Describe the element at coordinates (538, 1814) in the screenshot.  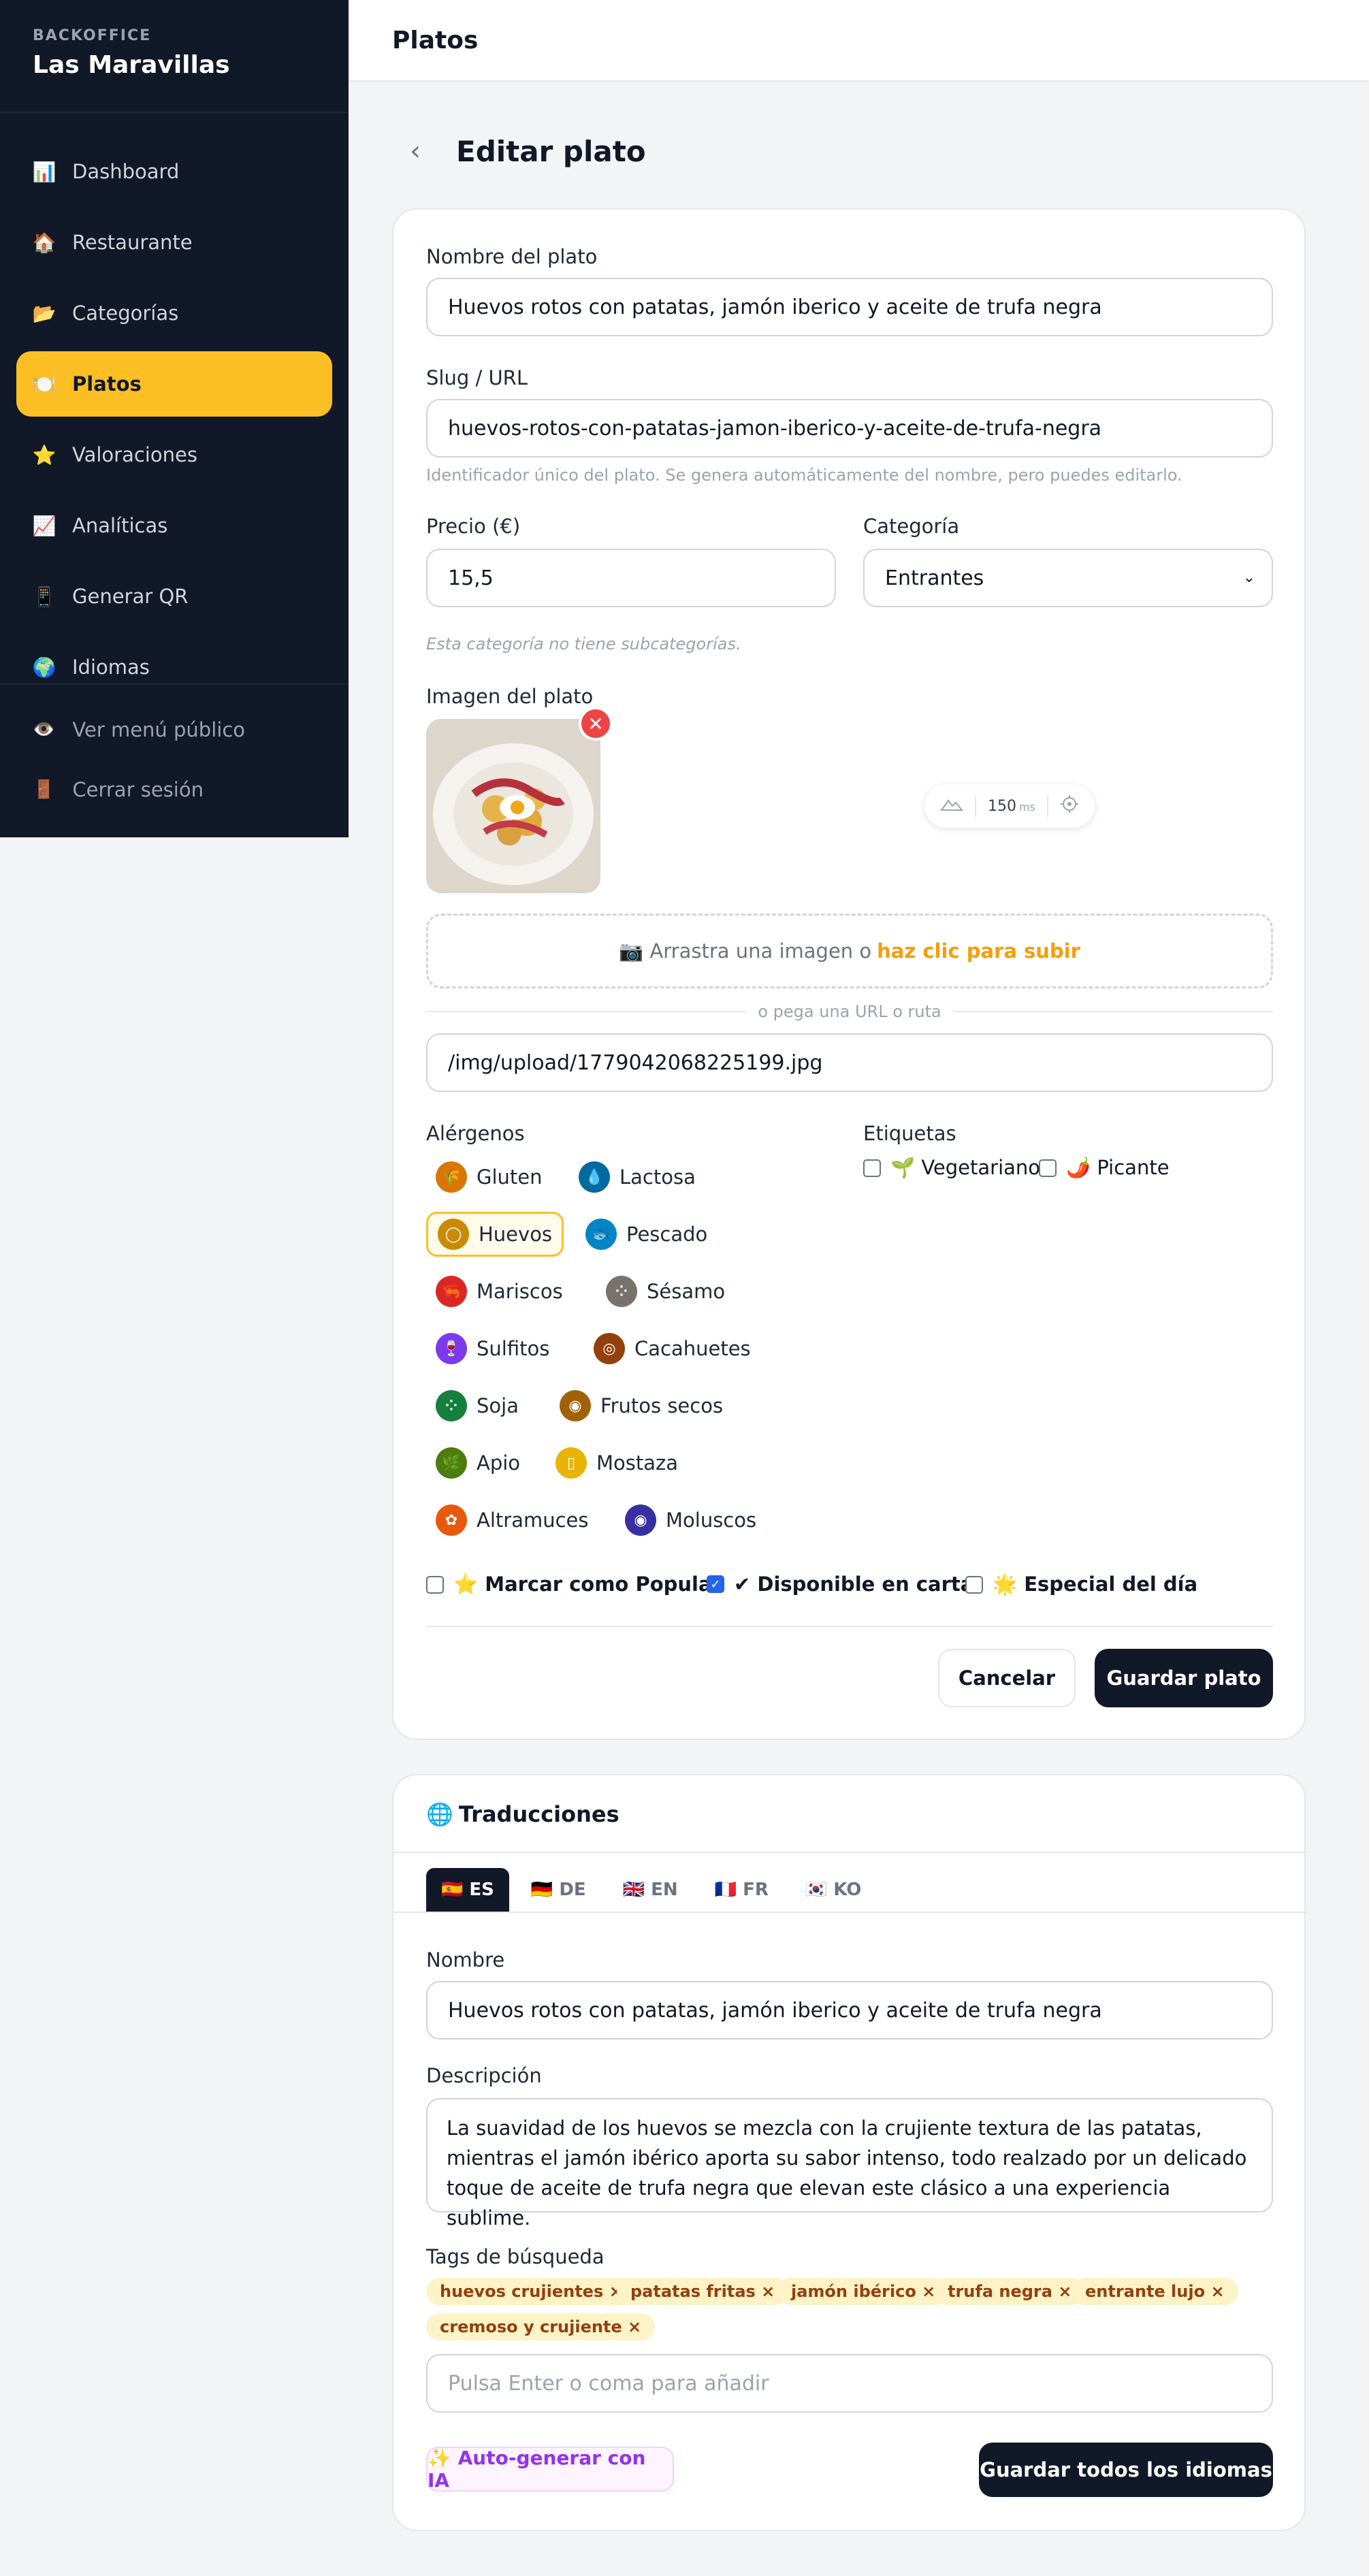
I see `translations-title-text: Traducciones` at that location.